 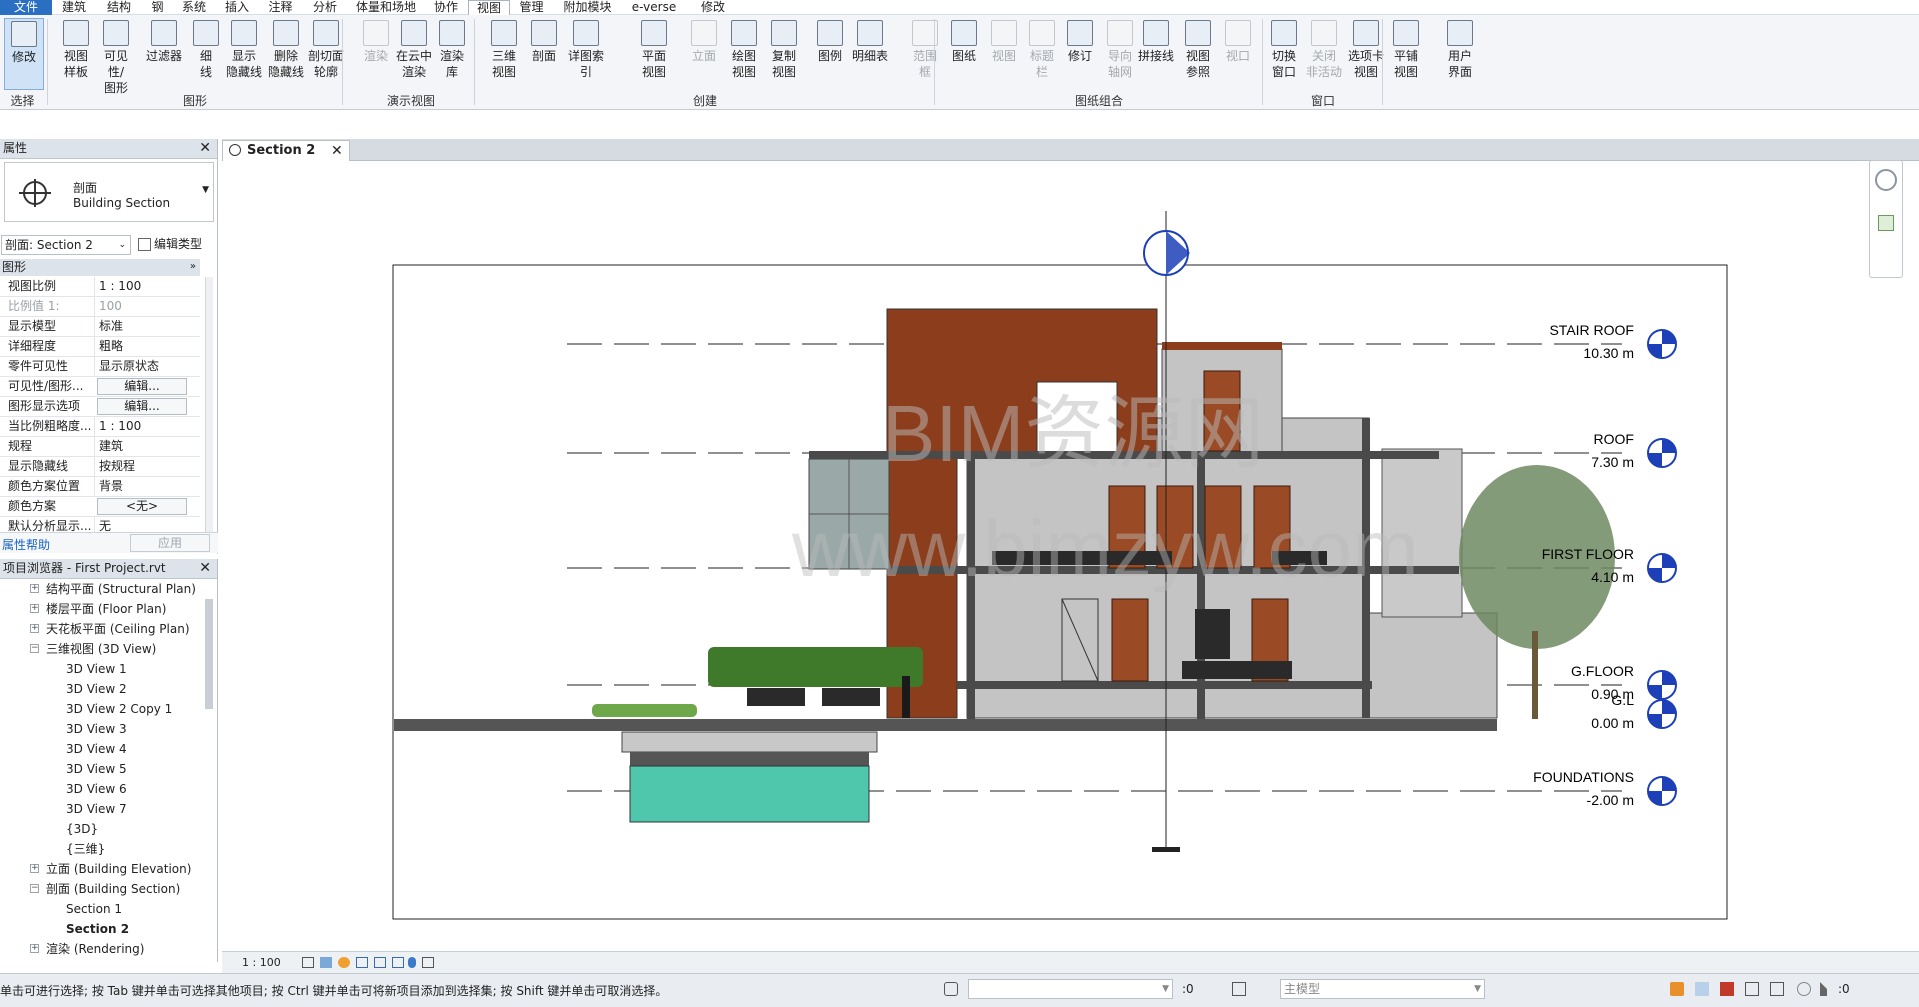 What do you see at coordinates (1752, 989) in the screenshot?
I see `select-face-icon` at bounding box center [1752, 989].